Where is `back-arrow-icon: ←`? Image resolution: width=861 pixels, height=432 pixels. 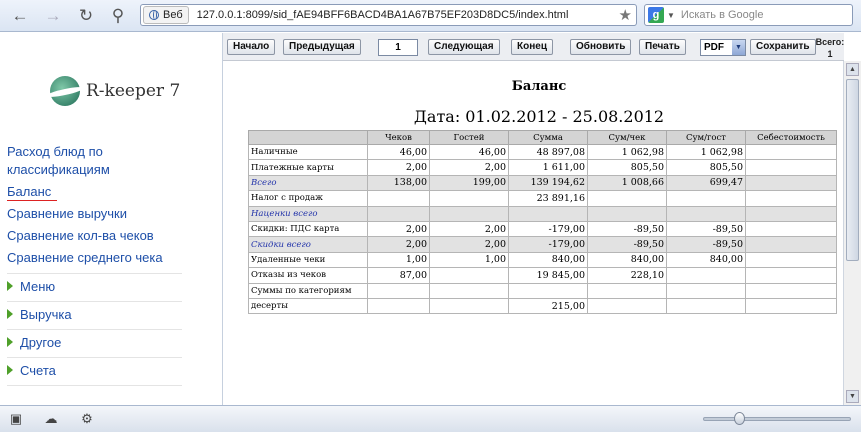
back-arrow-icon: ← is located at coordinates (20, 16).